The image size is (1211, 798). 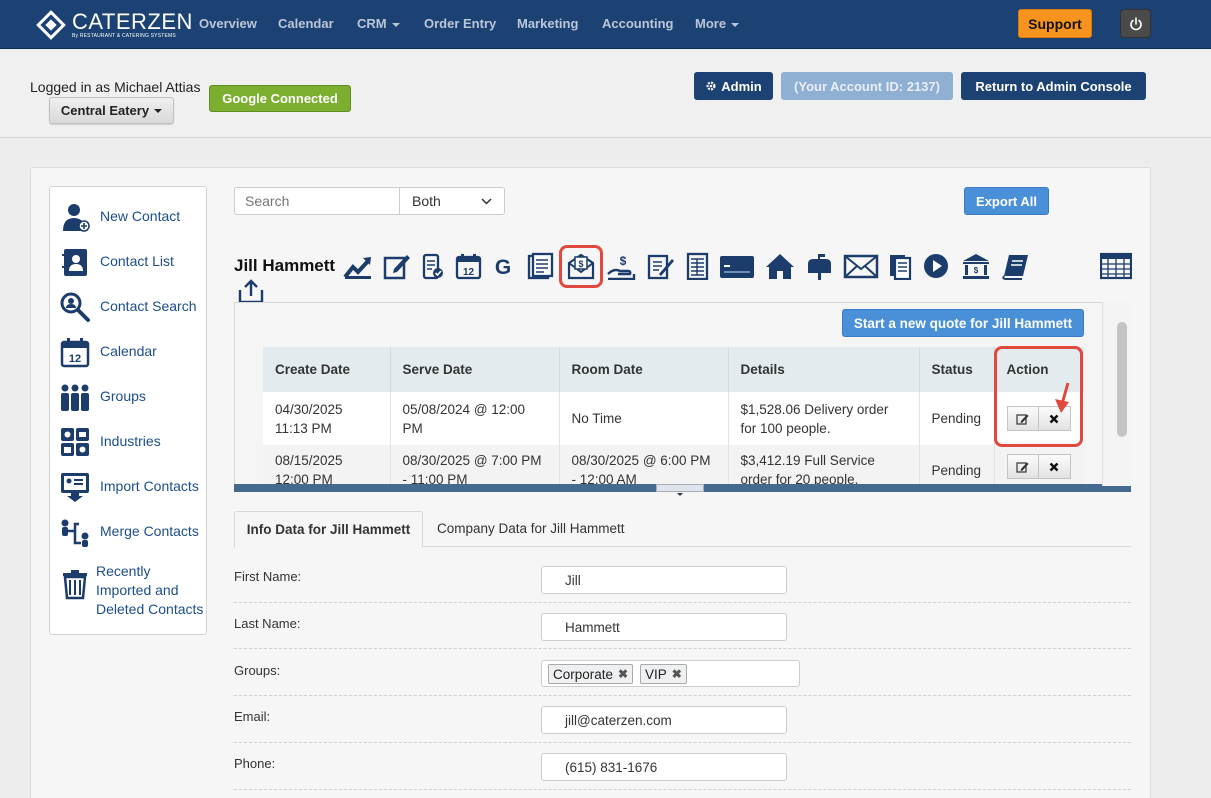 What do you see at coordinates (228, 23) in the screenshot?
I see `nav-overview: Overview` at bounding box center [228, 23].